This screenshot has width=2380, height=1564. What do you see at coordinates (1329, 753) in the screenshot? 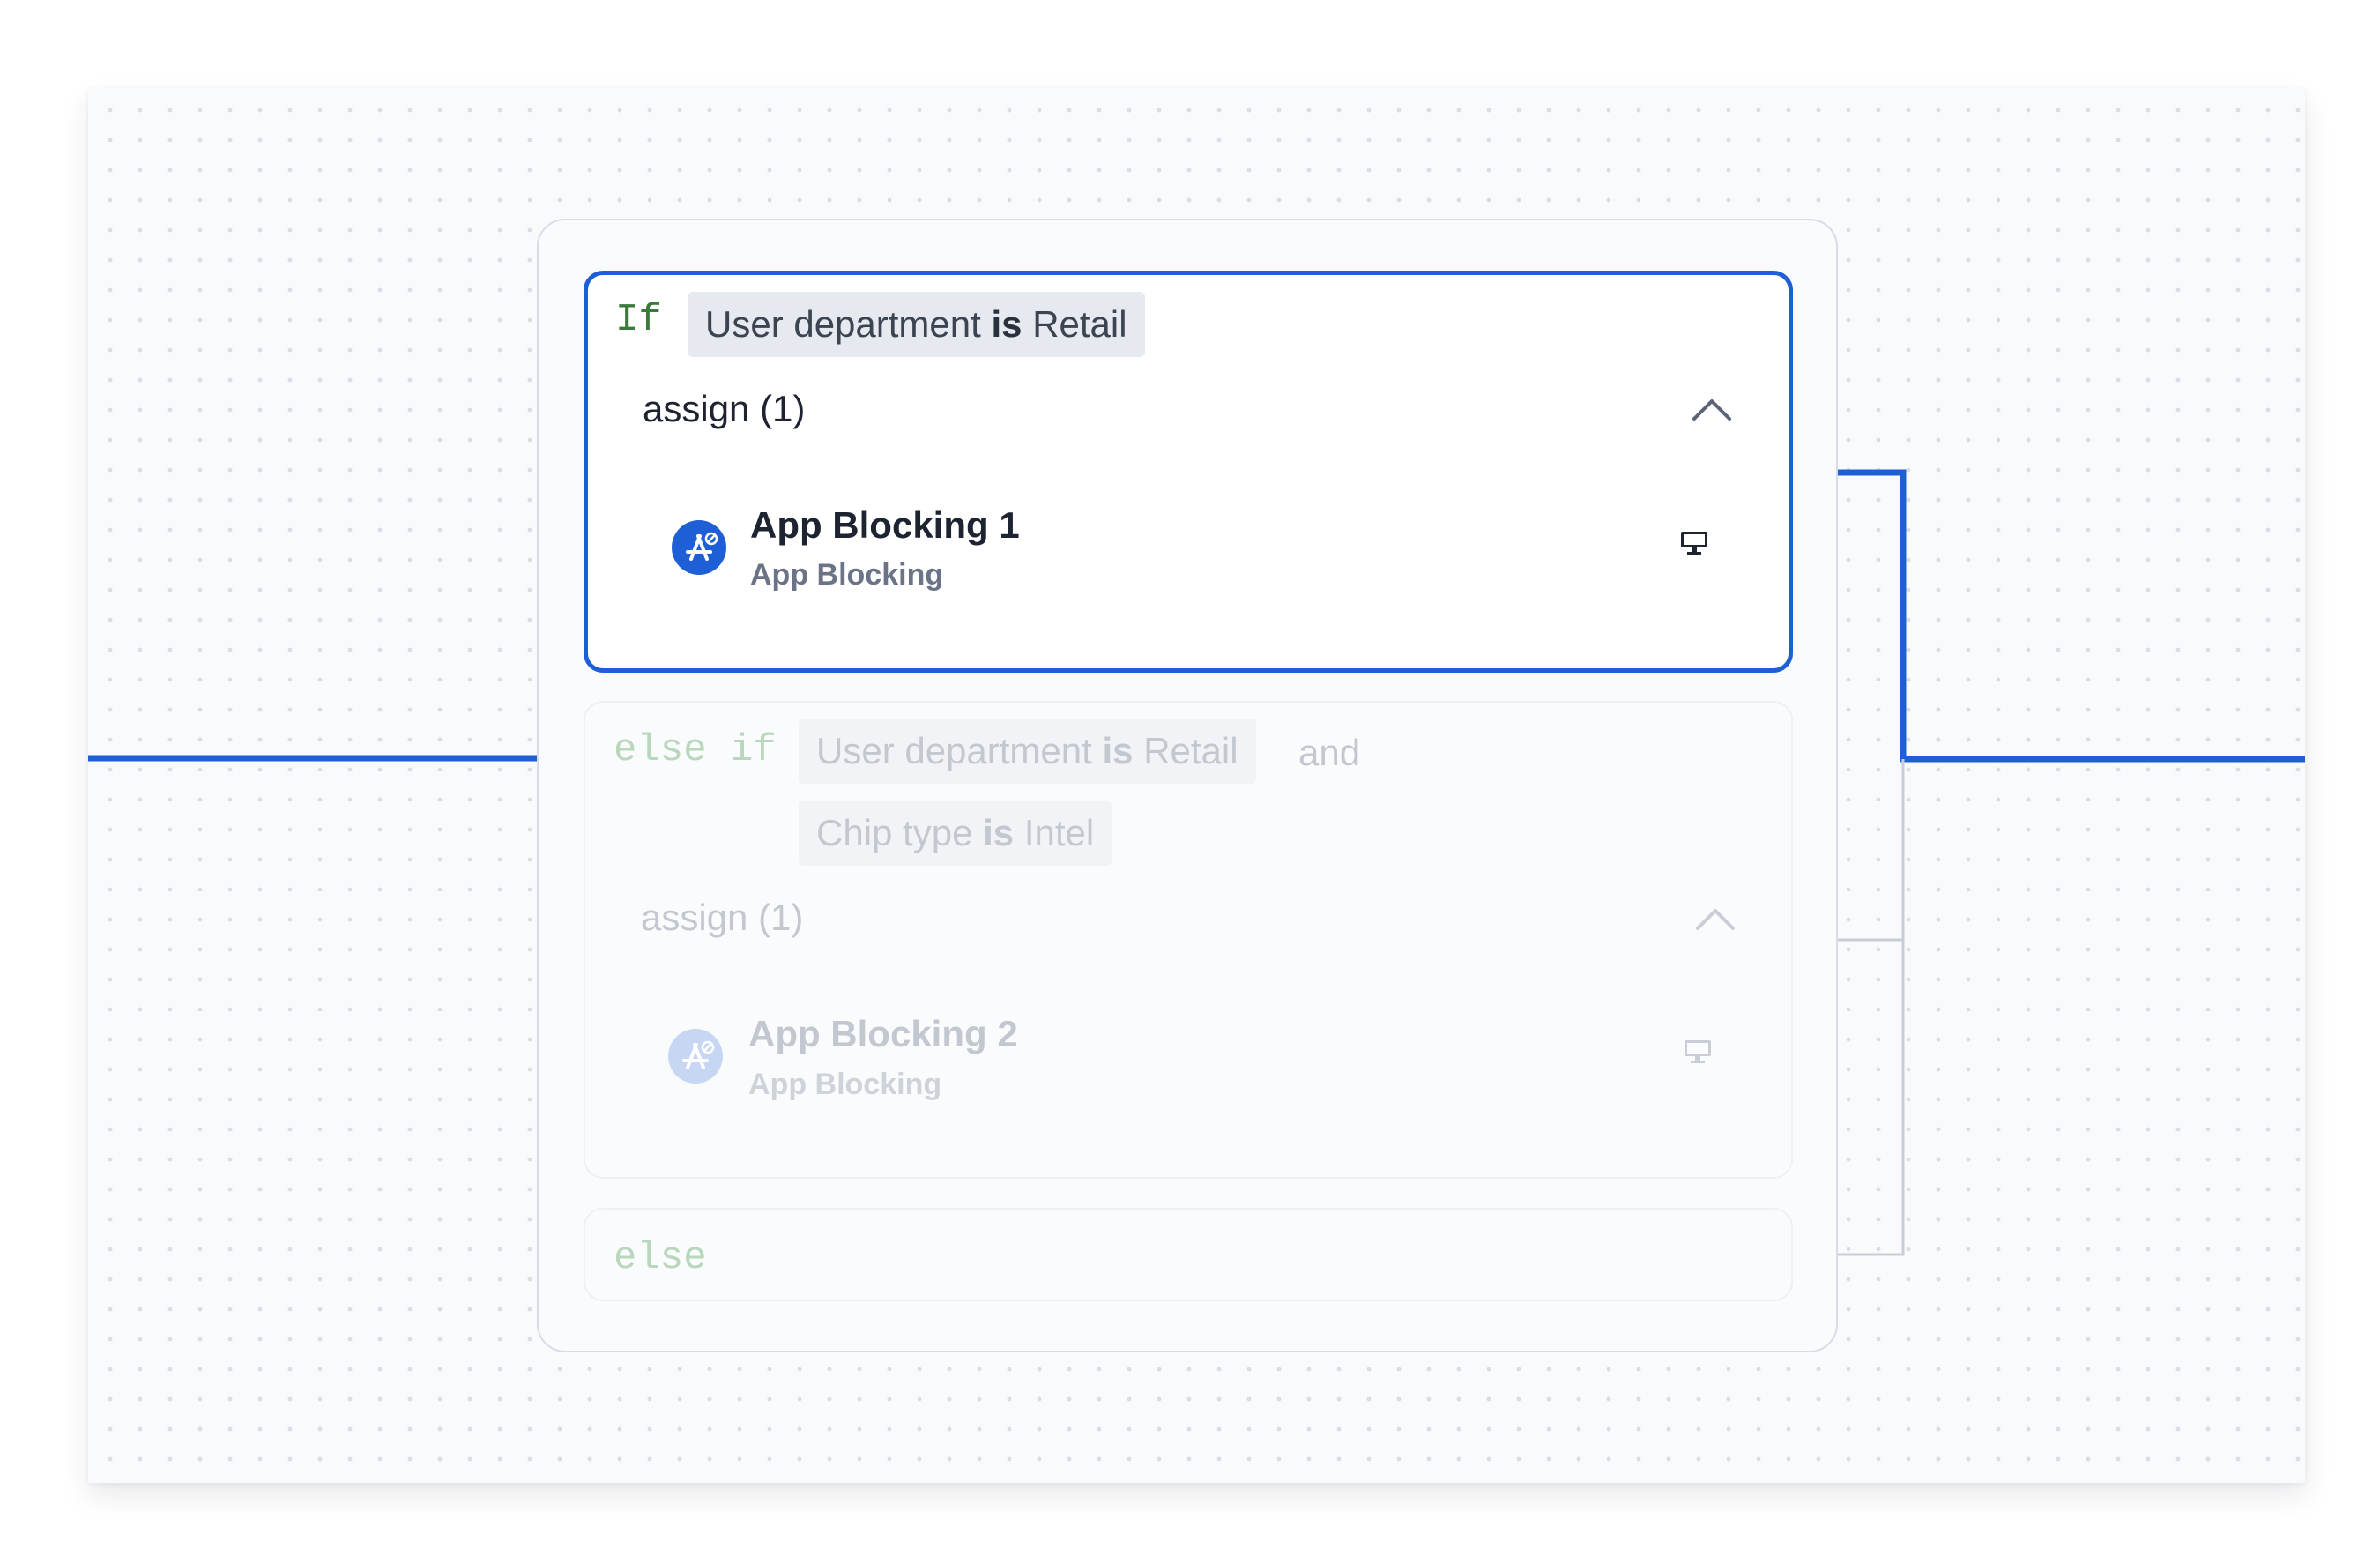
I see `condition-connector-and: and` at bounding box center [1329, 753].